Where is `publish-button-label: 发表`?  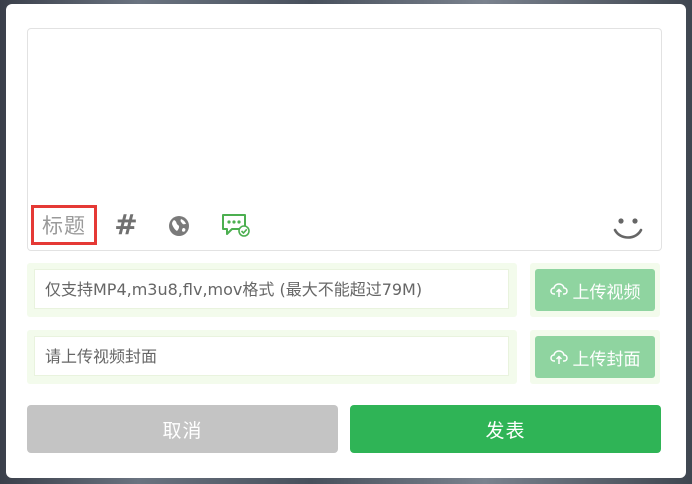
publish-button-label: 发表 is located at coordinates (505, 430).